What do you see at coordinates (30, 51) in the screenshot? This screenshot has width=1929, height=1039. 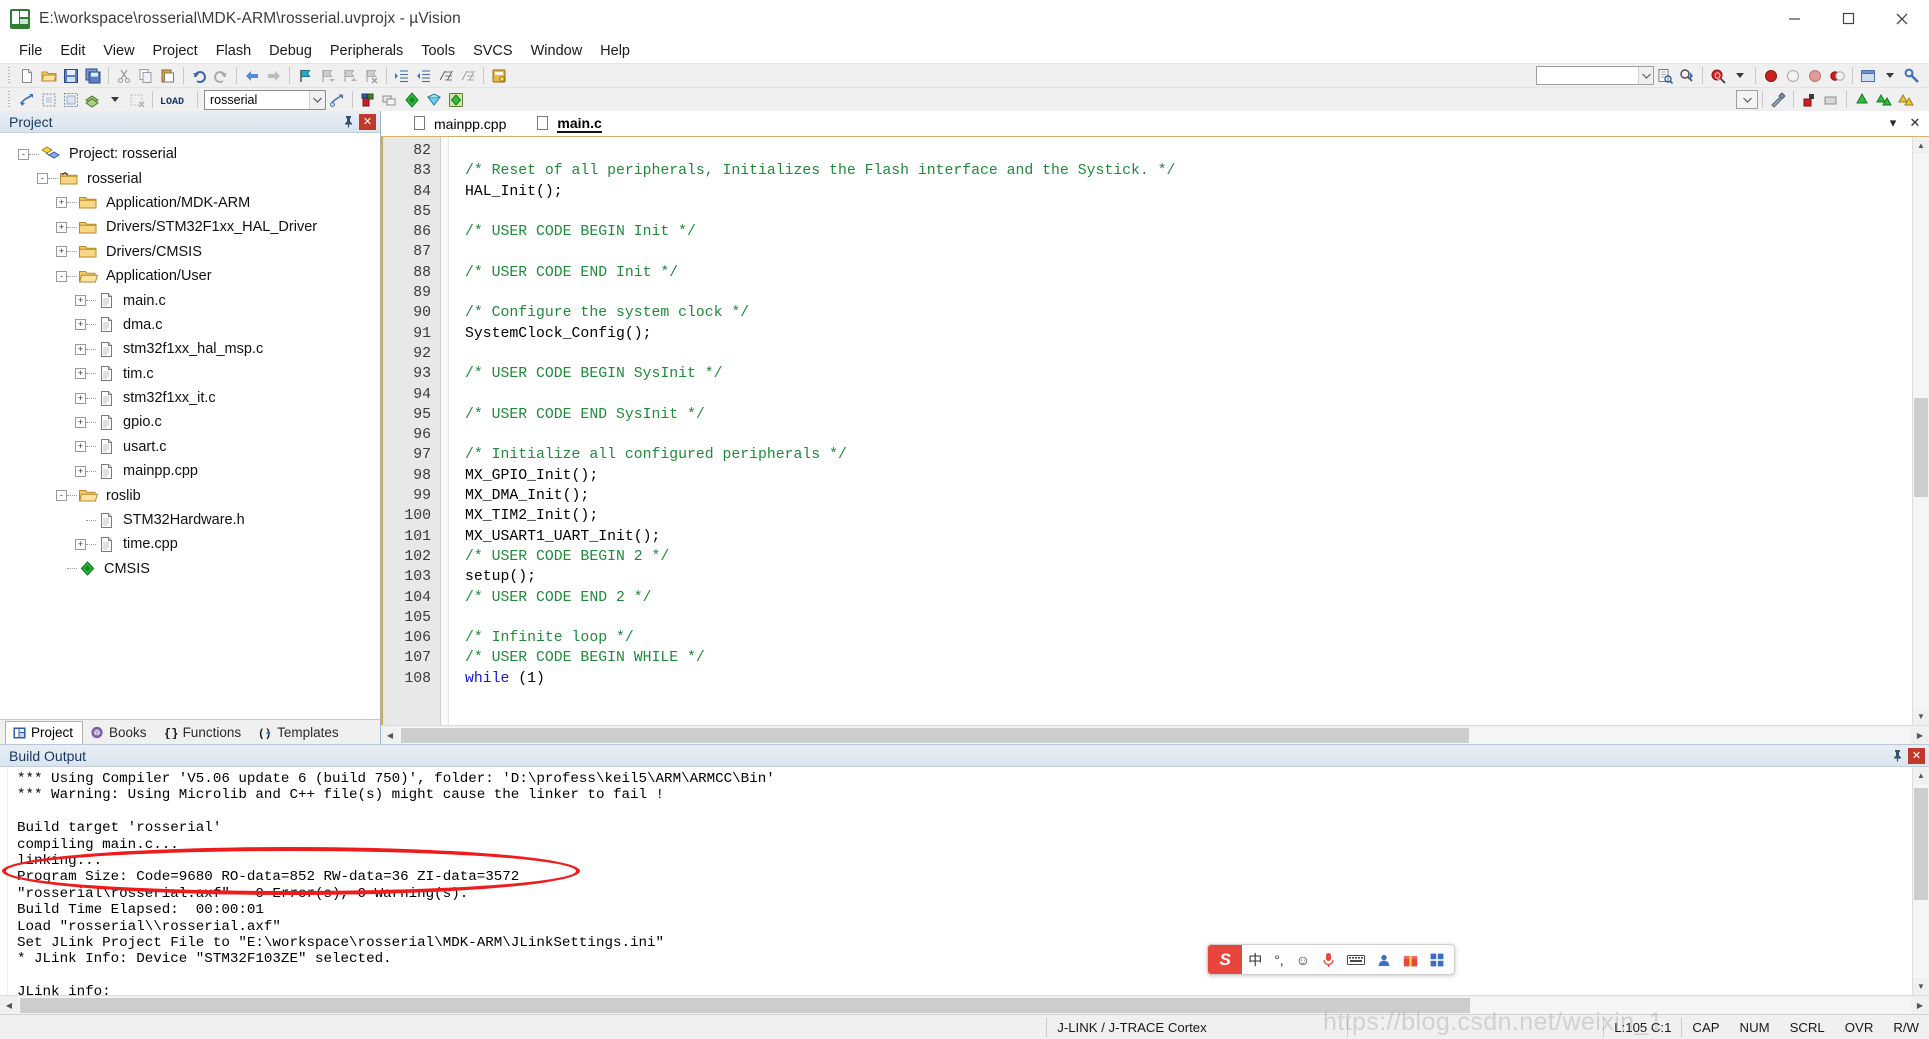 I see `menu-file: File` at bounding box center [30, 51].